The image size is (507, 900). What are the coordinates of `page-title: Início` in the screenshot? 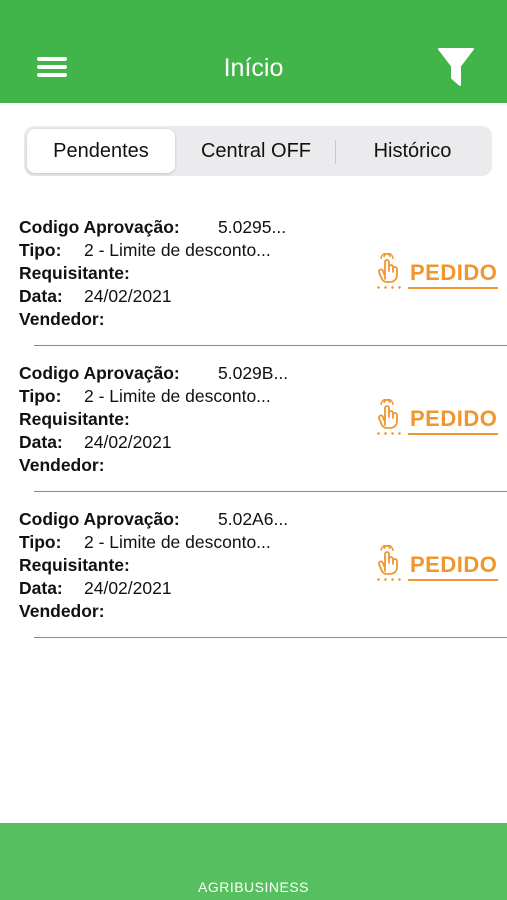 It's located at (253, 68).